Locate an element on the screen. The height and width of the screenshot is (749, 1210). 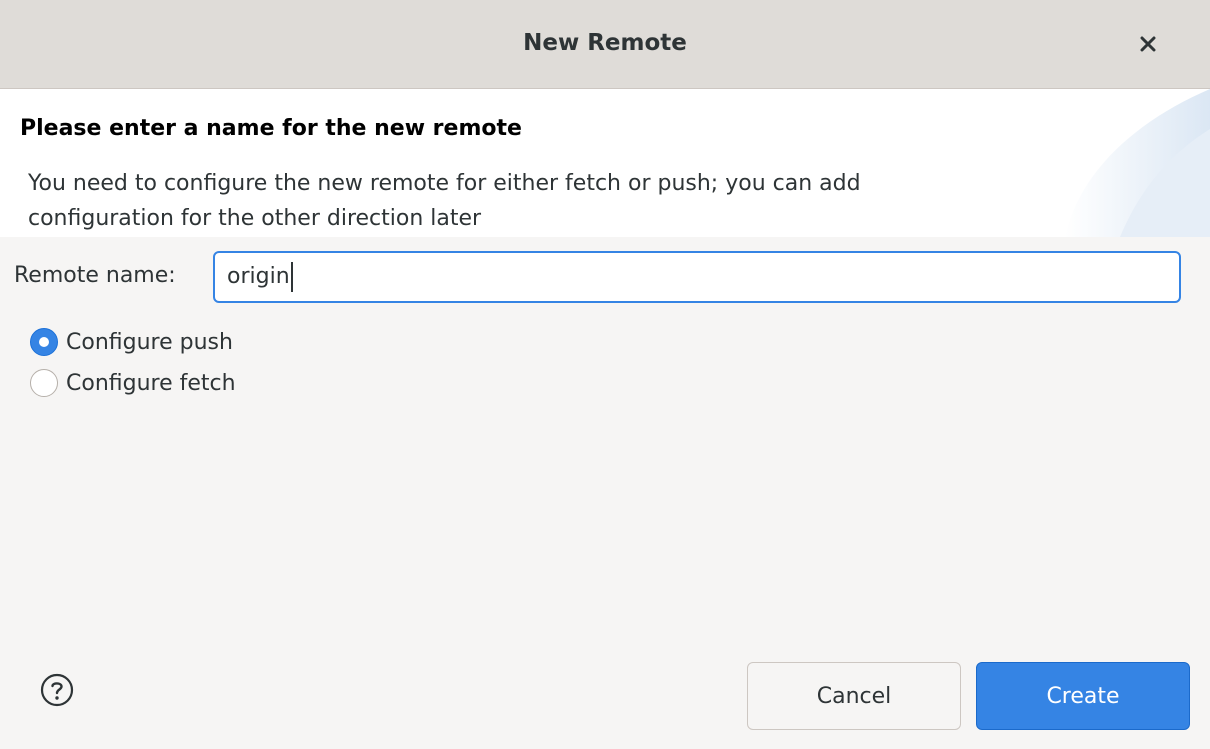
create-button: Create is located at coordinates (1083, 696).